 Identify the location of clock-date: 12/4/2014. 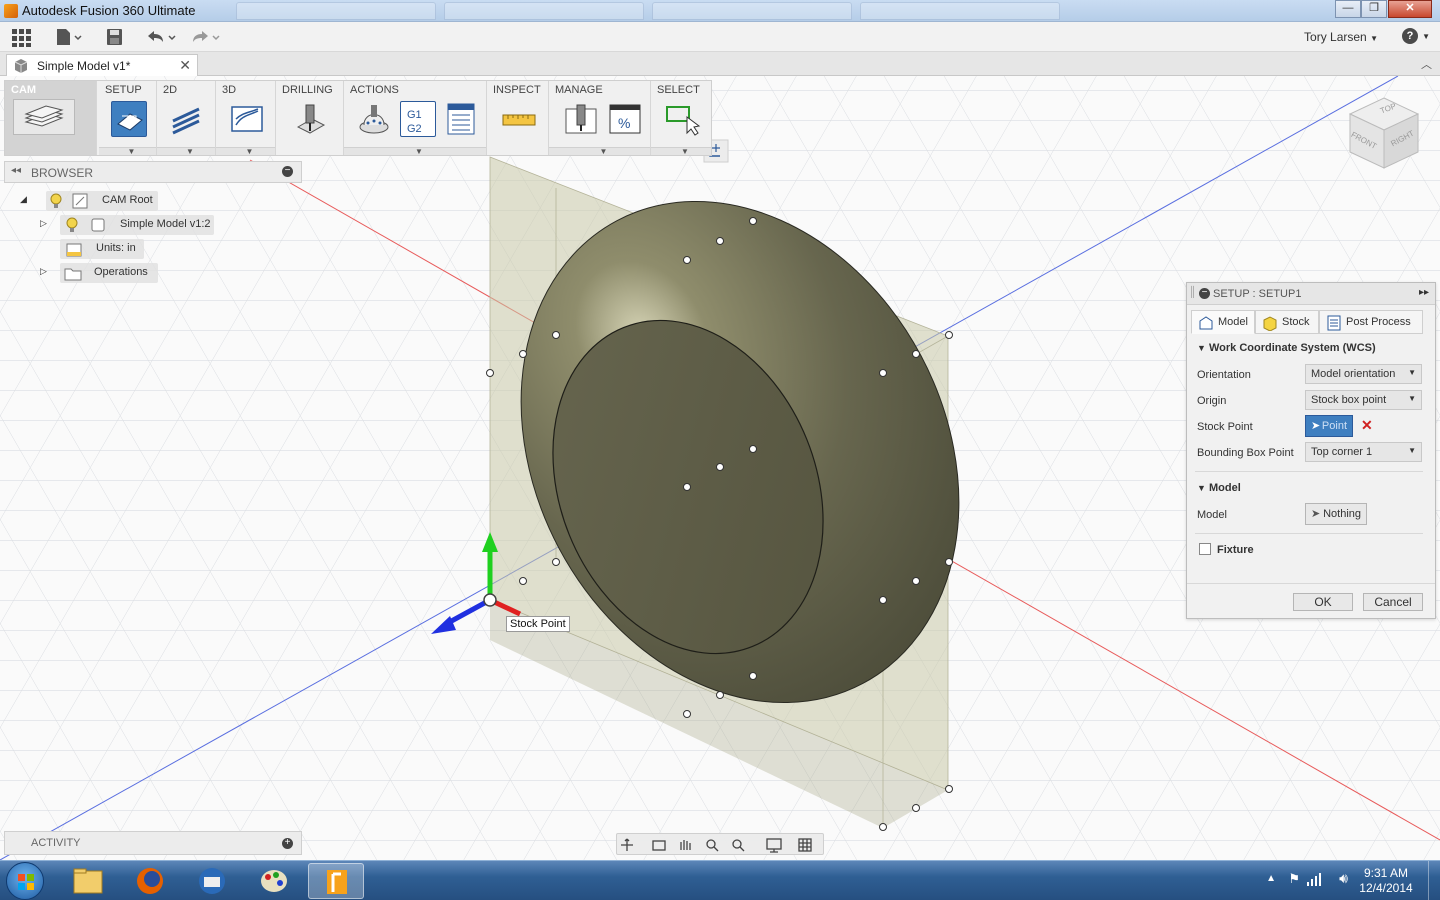
(1386, 888).